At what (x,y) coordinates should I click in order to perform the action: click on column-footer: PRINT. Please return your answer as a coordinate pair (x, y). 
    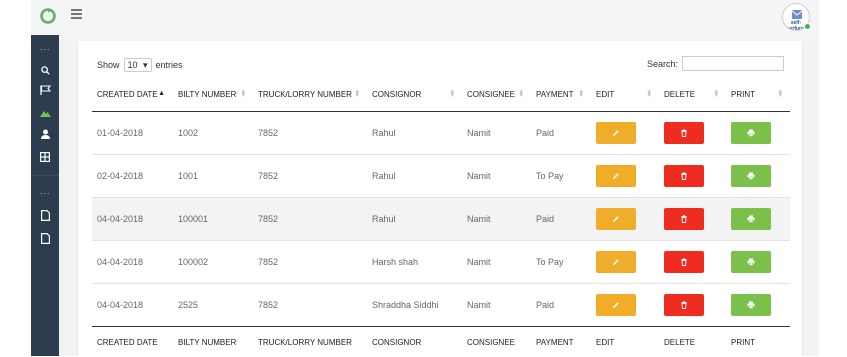
    Looking at the image, I should click on (758, 342).